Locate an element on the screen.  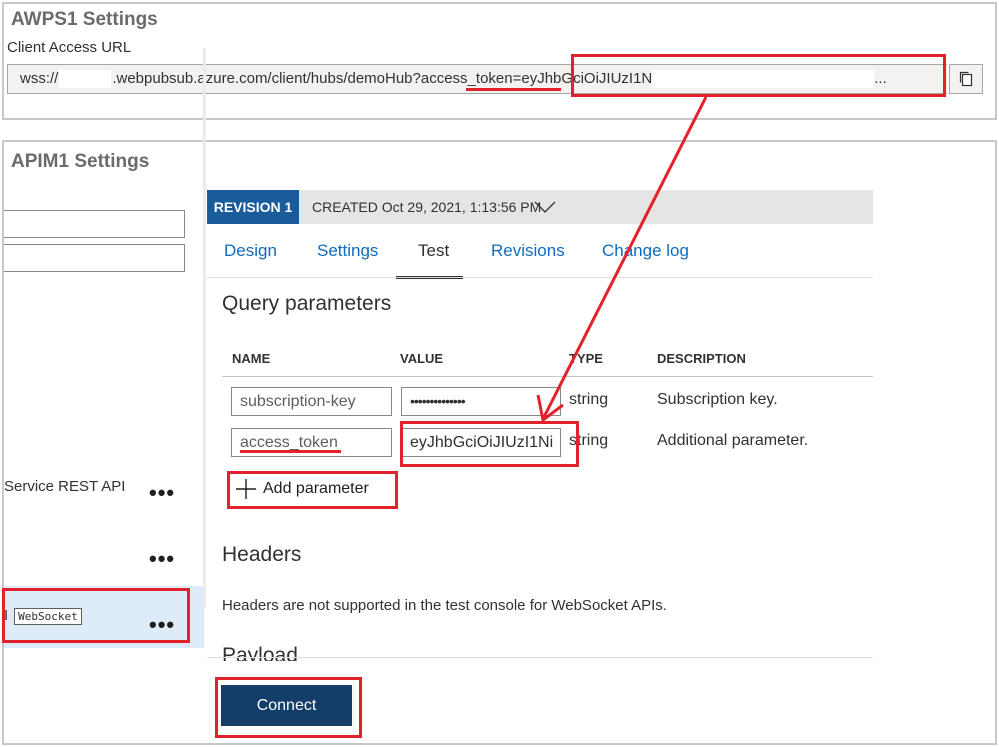
api-filter-input is located at coordinates (94, 224).